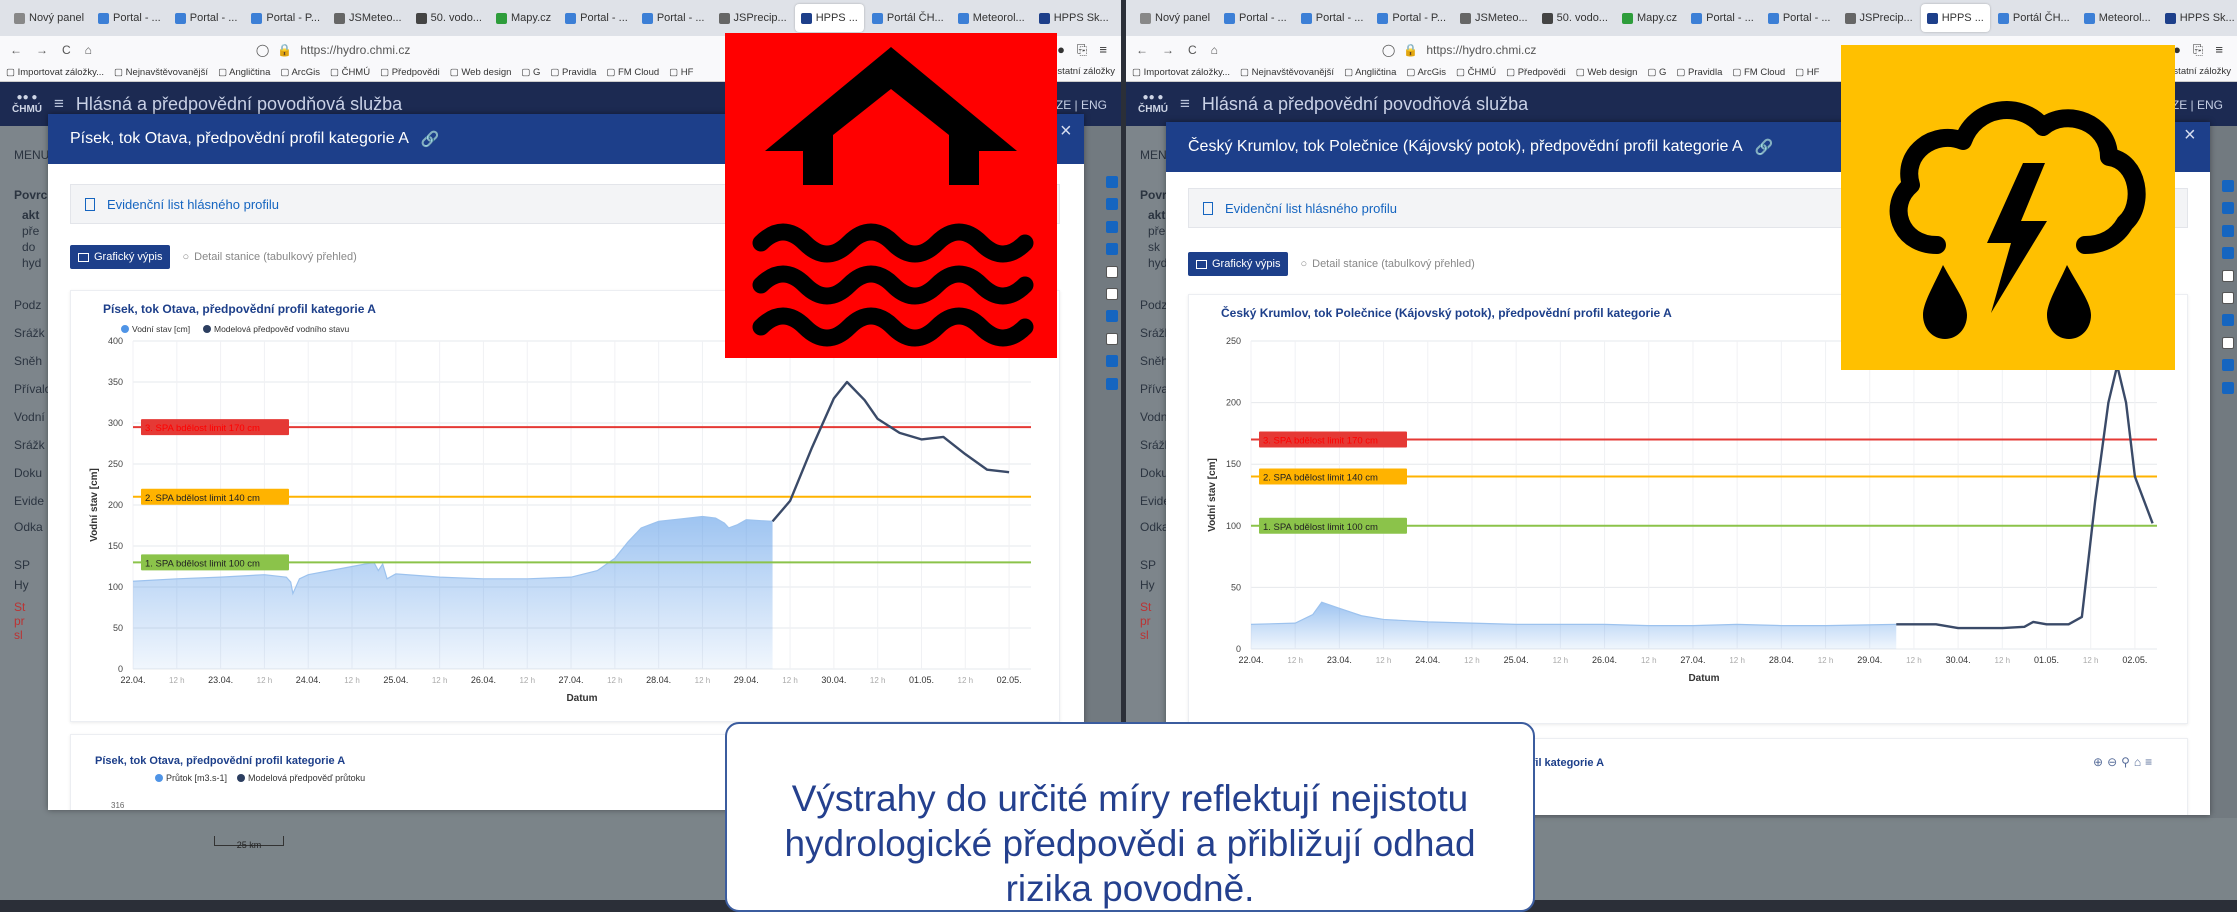 The height and width of the screenshot is (912, 2237). Describe the element at coordinates (301, 778) in the screenshot. I see `legend-item-forecast: Modelová předpověď průtoku` at that location.